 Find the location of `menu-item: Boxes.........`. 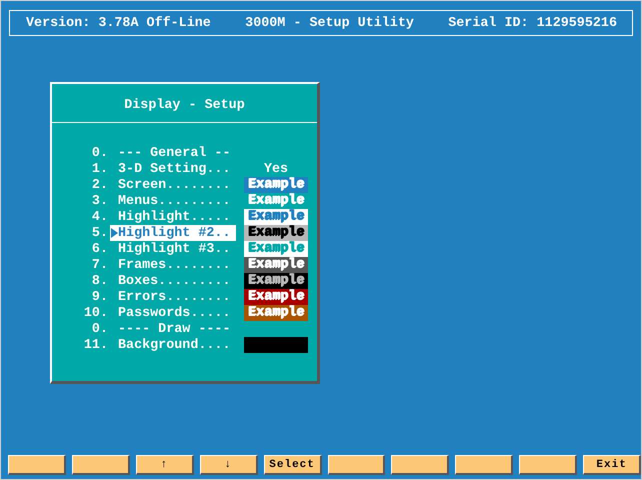

menu-item: Boxes......... is located at coordinates (173, 281).